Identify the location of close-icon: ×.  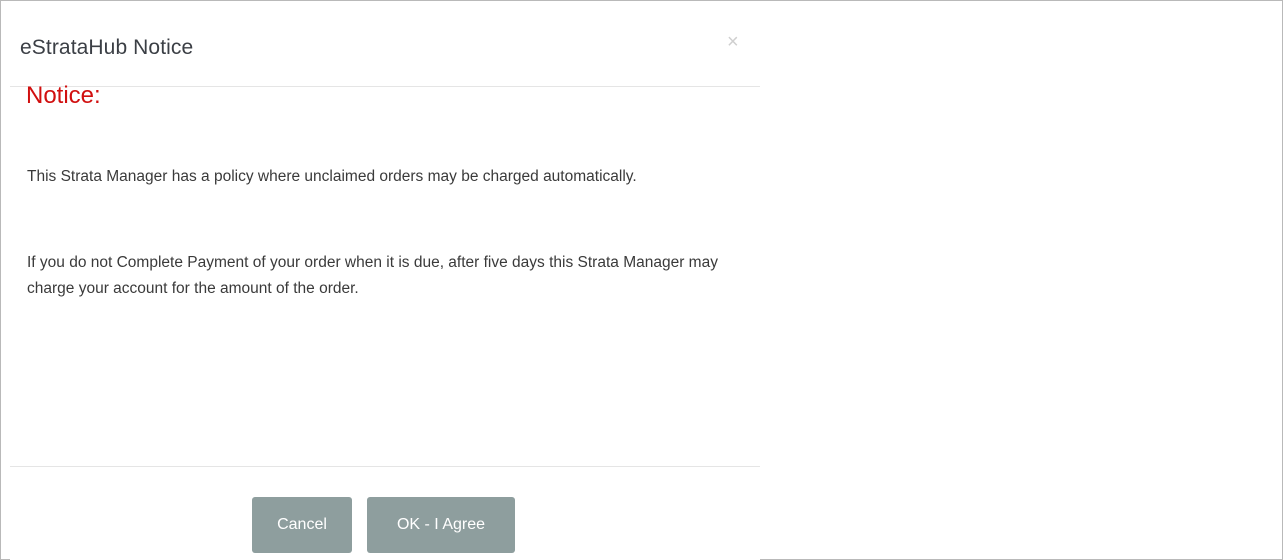
(733, 42).